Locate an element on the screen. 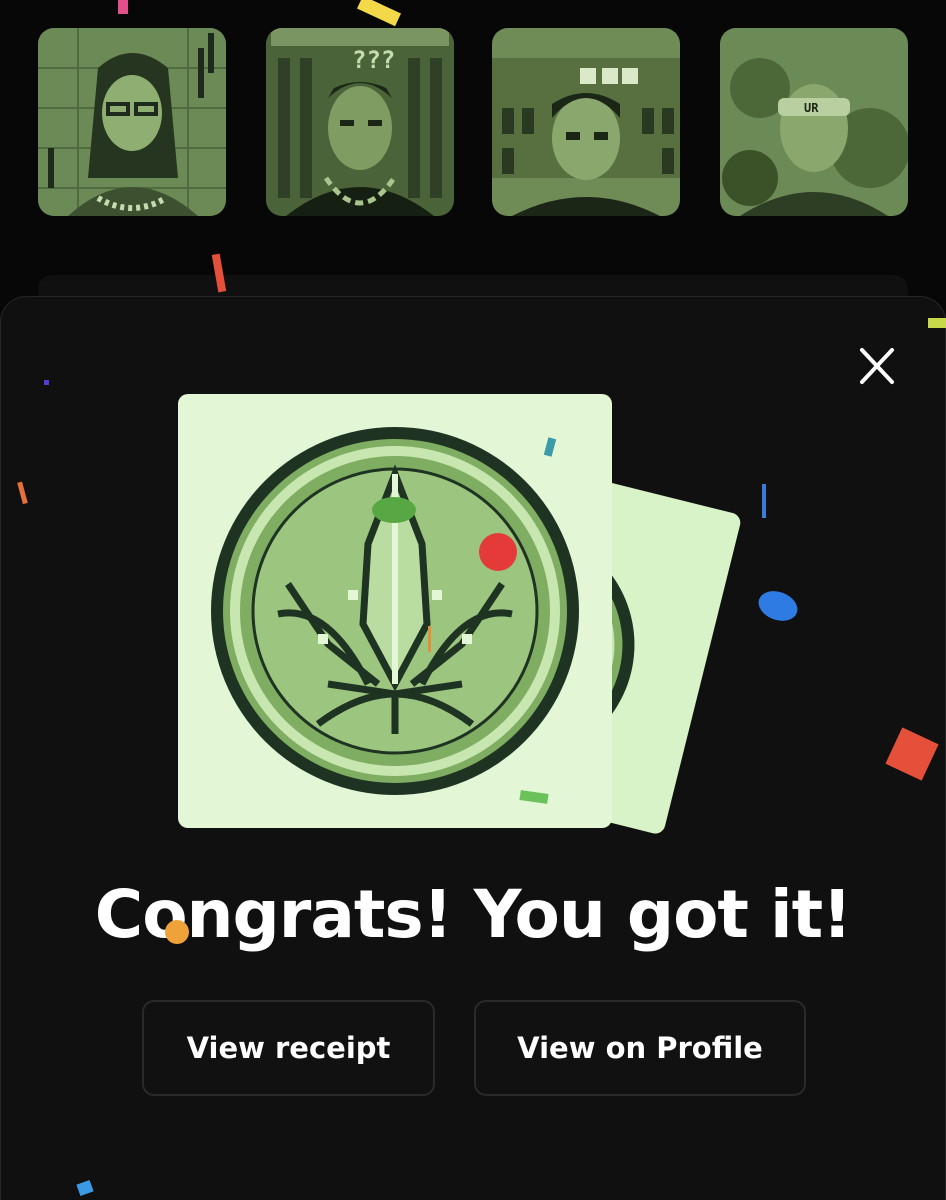 The image size is (946, 1200). pixel-portrait-skulls-icon is located at coordinates (586, 122).